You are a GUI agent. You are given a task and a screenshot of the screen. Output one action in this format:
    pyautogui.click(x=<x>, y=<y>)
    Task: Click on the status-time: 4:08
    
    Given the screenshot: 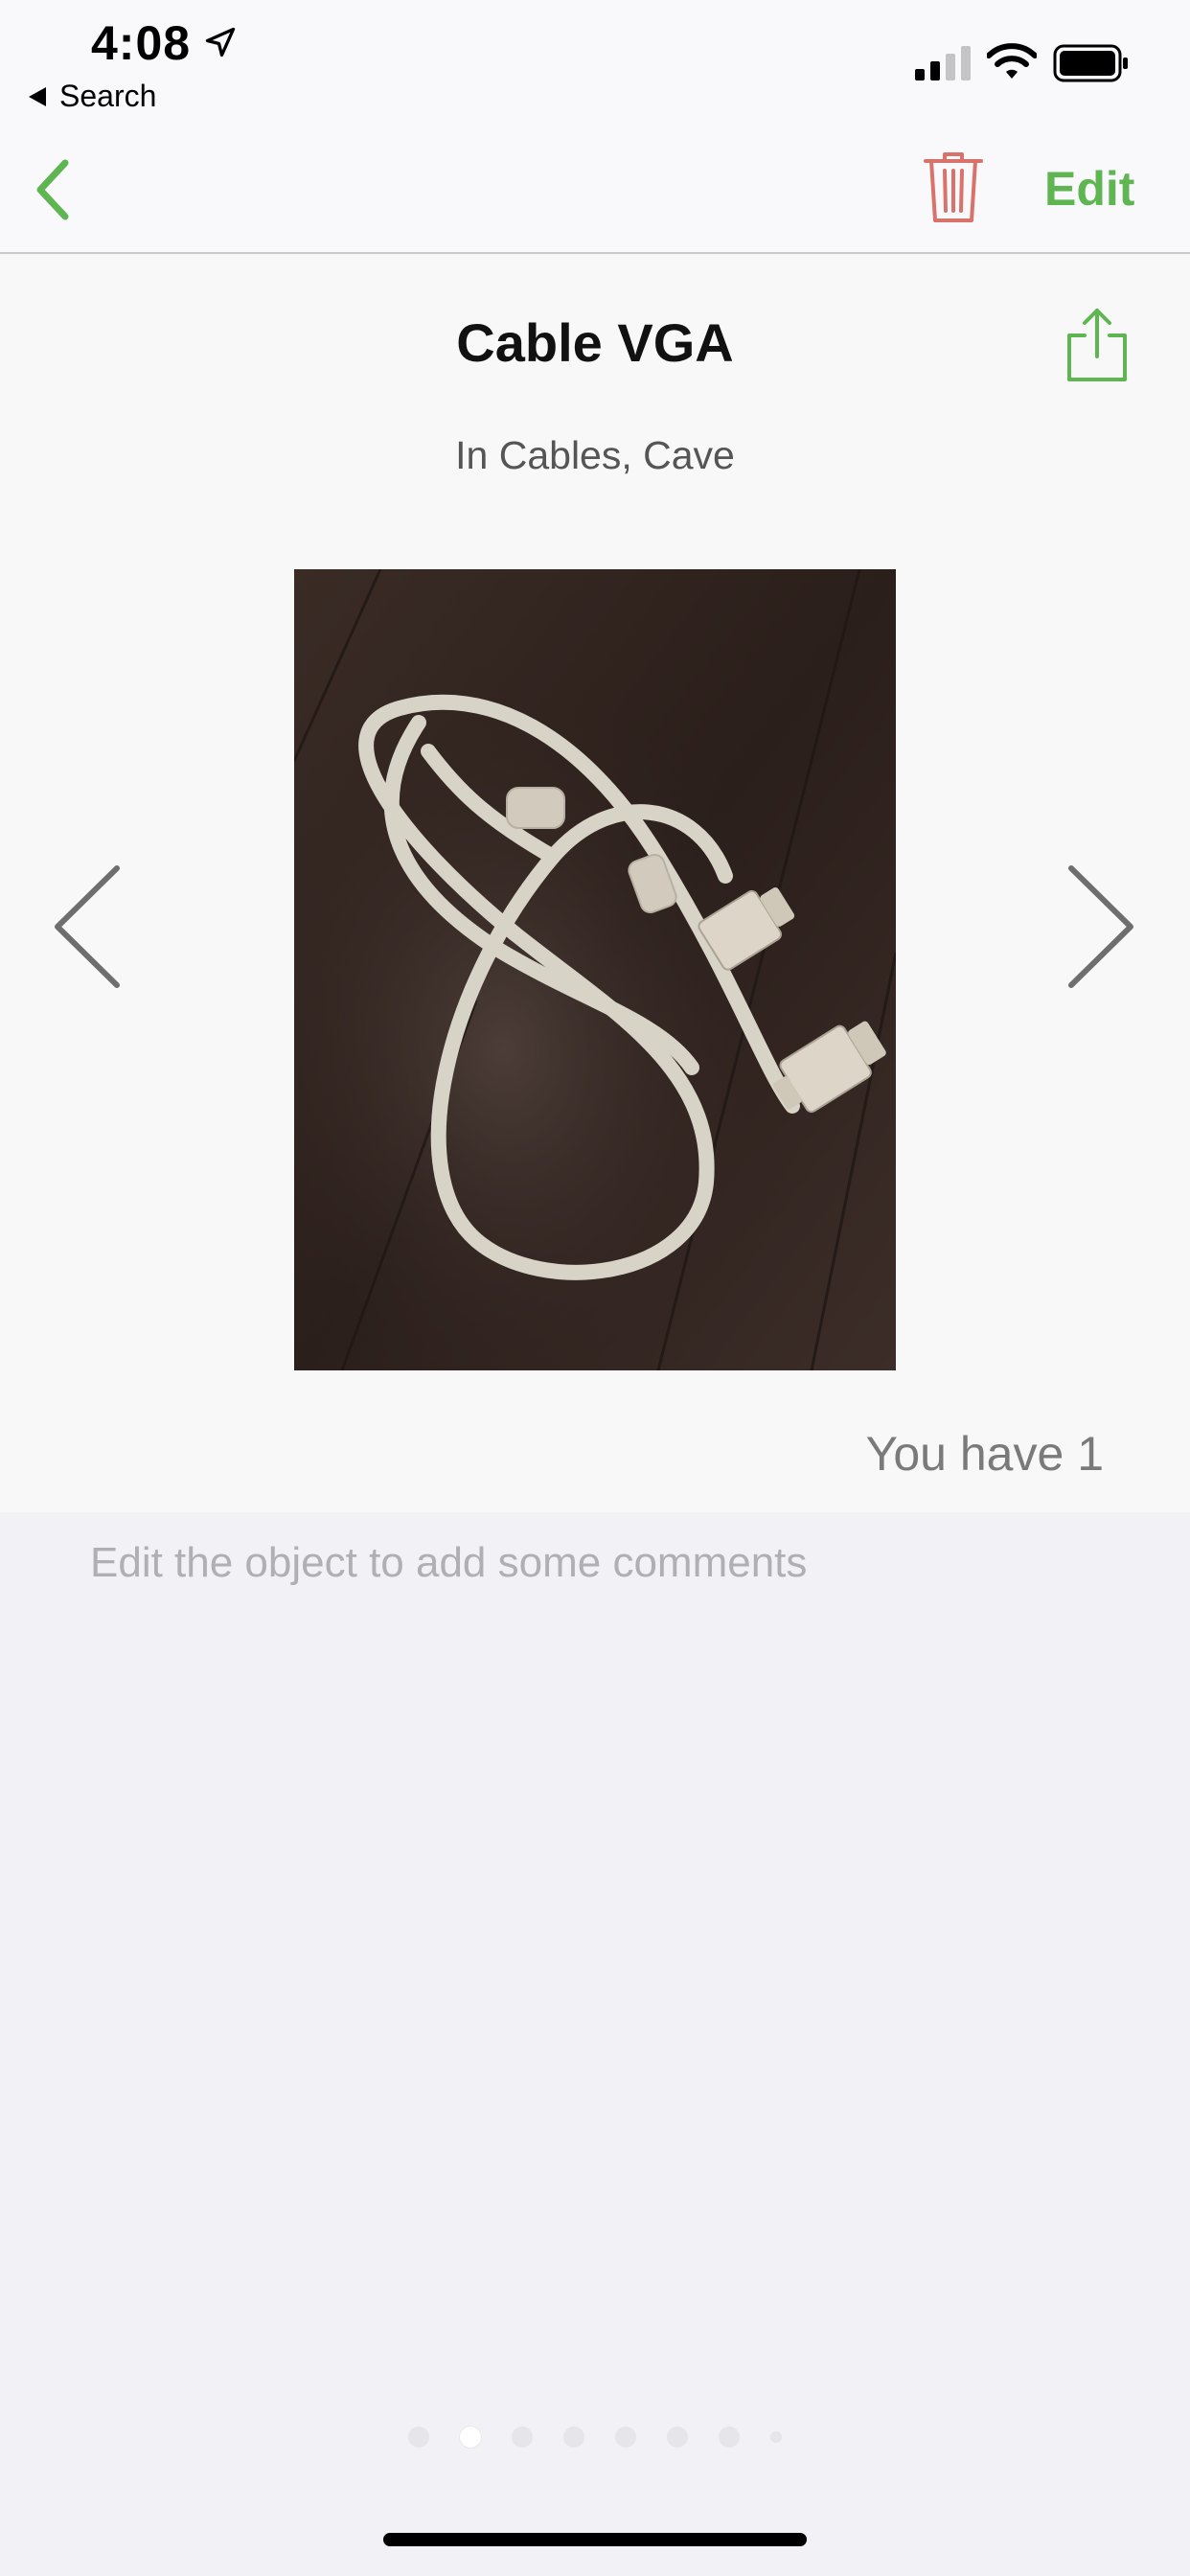 What is the action you would take?
    pyautogui.click(x=141, y=43)
    